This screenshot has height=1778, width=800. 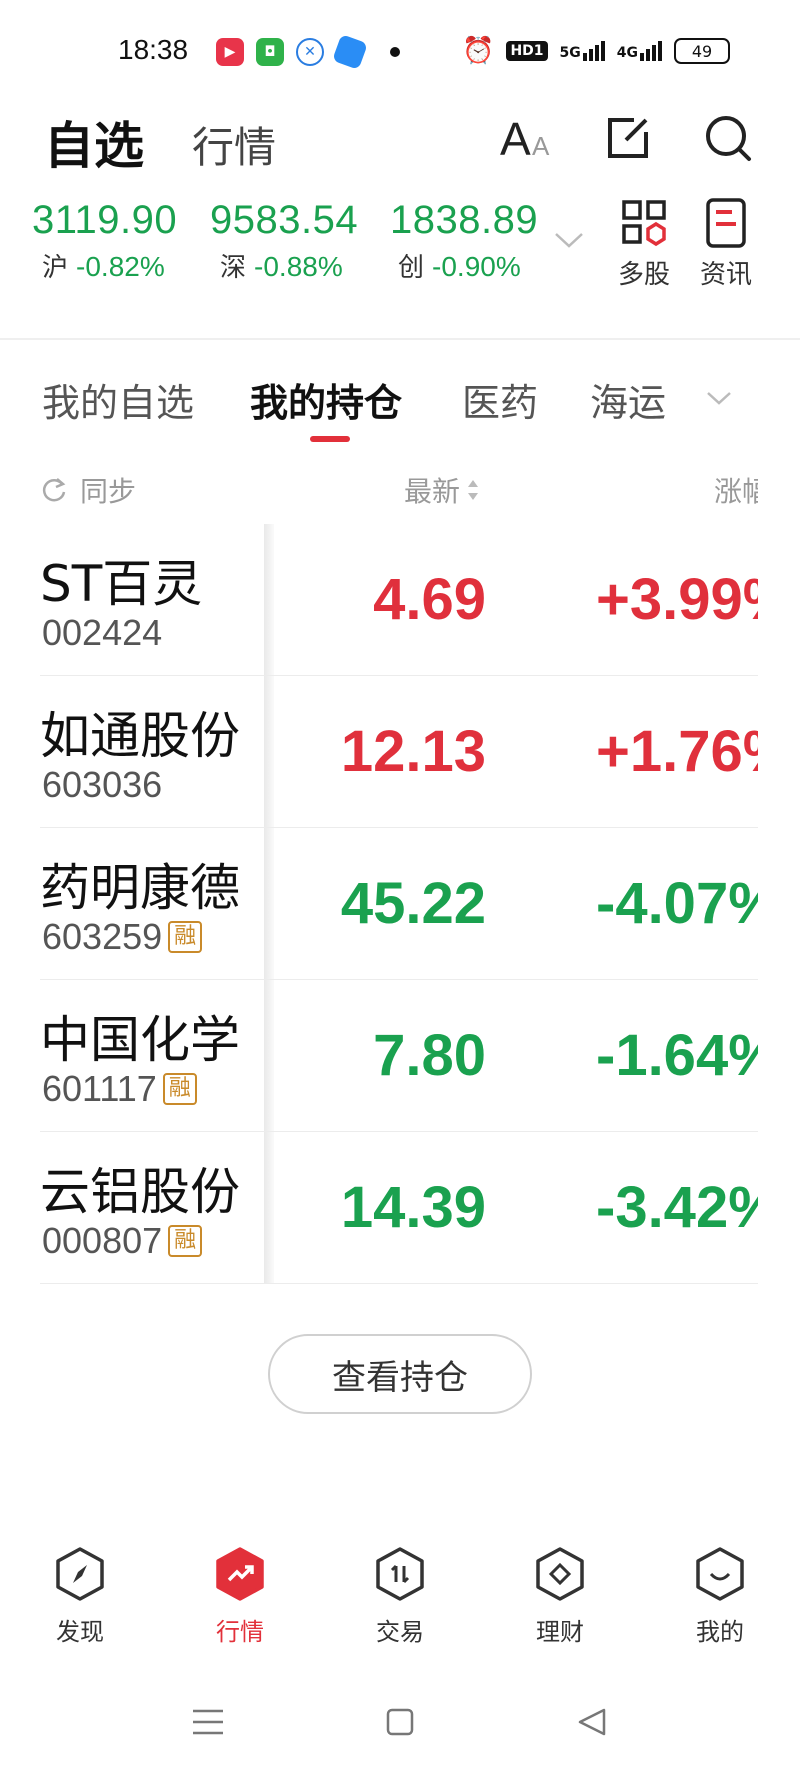 I want to click on multi-stock-button: 多股, so click(x=644, y=244).